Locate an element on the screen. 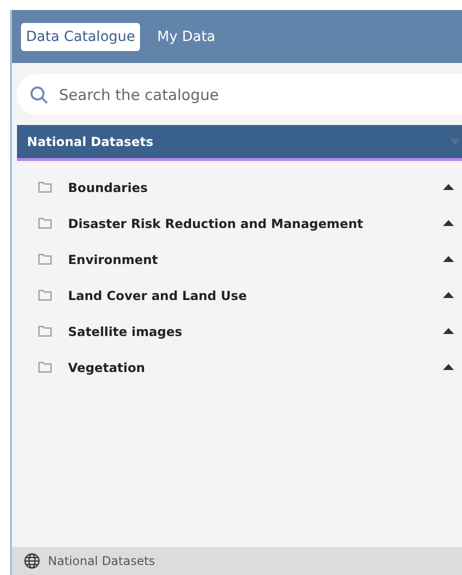 The image size is (462, 575). search-field: Search the catalogue is located at coordinates (239, 94).